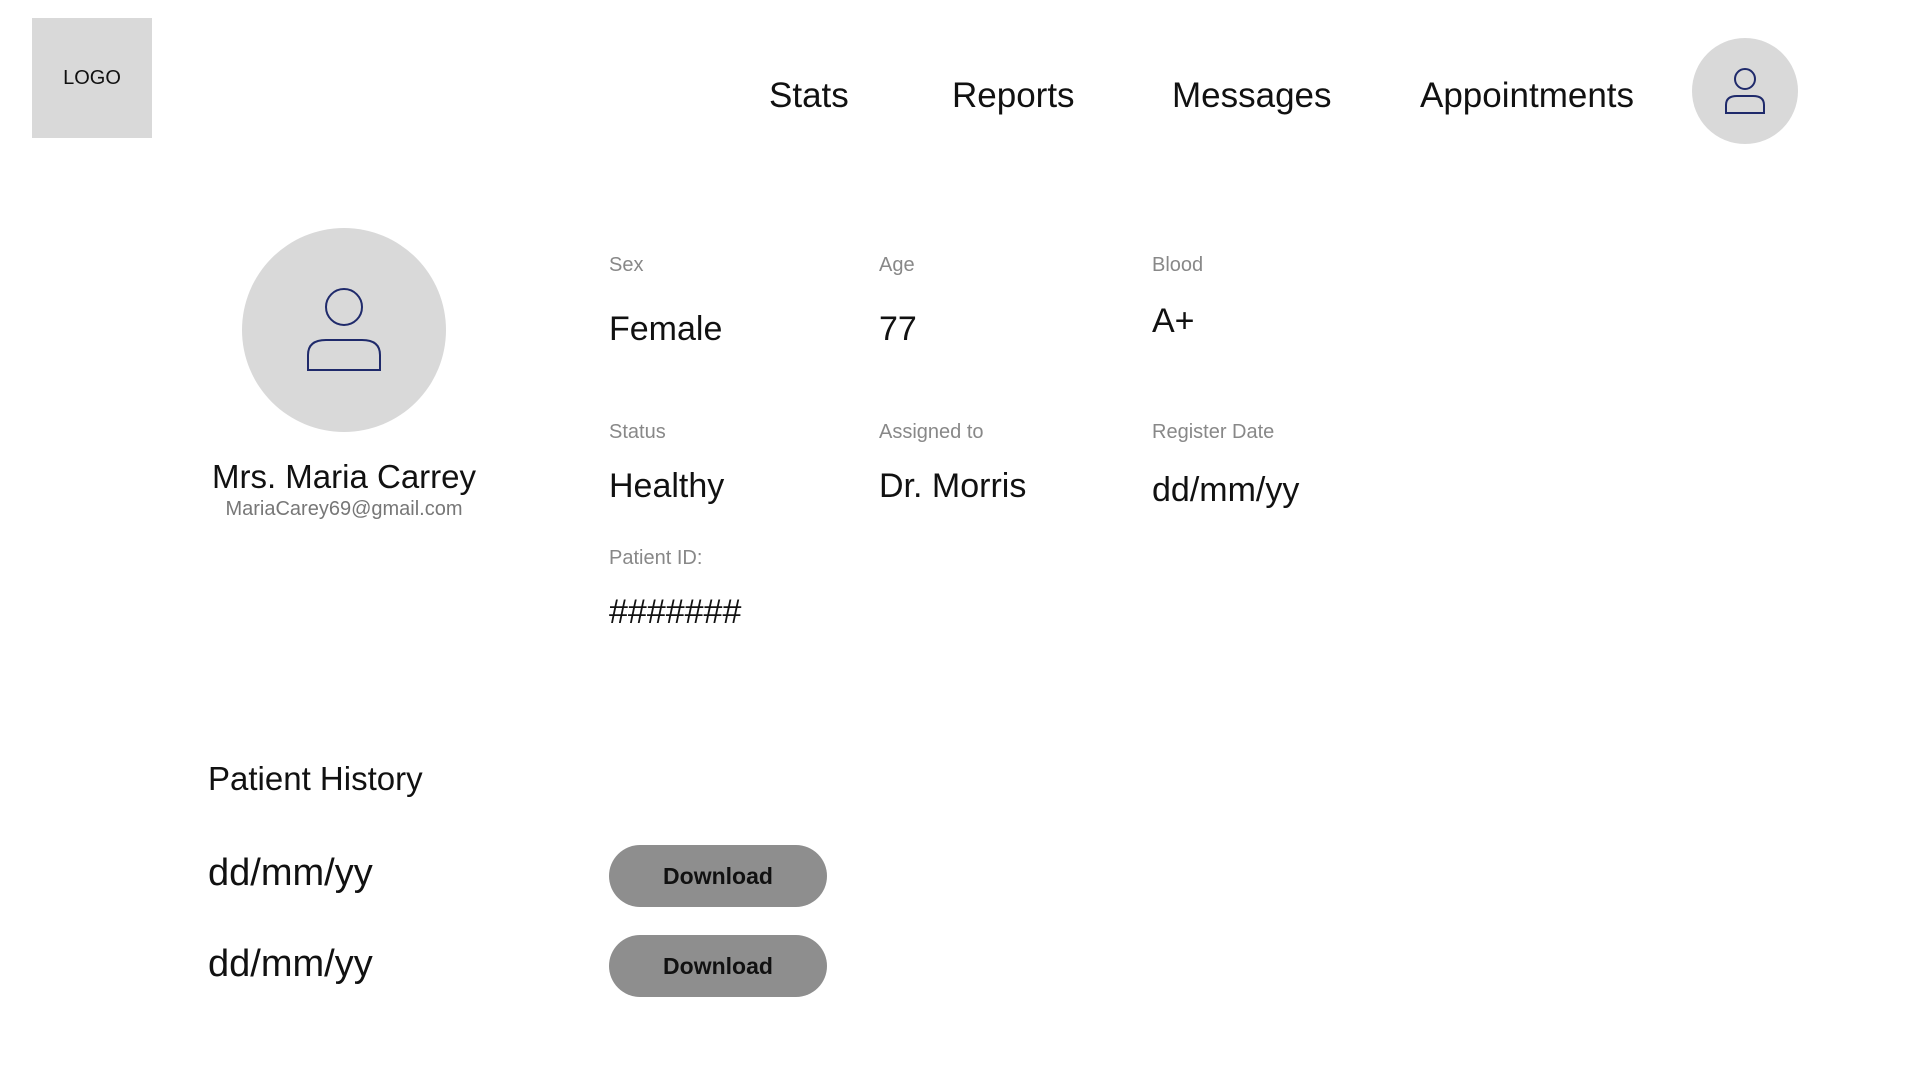 This screenshot has height=1080, width=1920. Describe the element at coordinates (1013, 96) in the screenshot. I see `nav-item-reports: Reports` at that location.